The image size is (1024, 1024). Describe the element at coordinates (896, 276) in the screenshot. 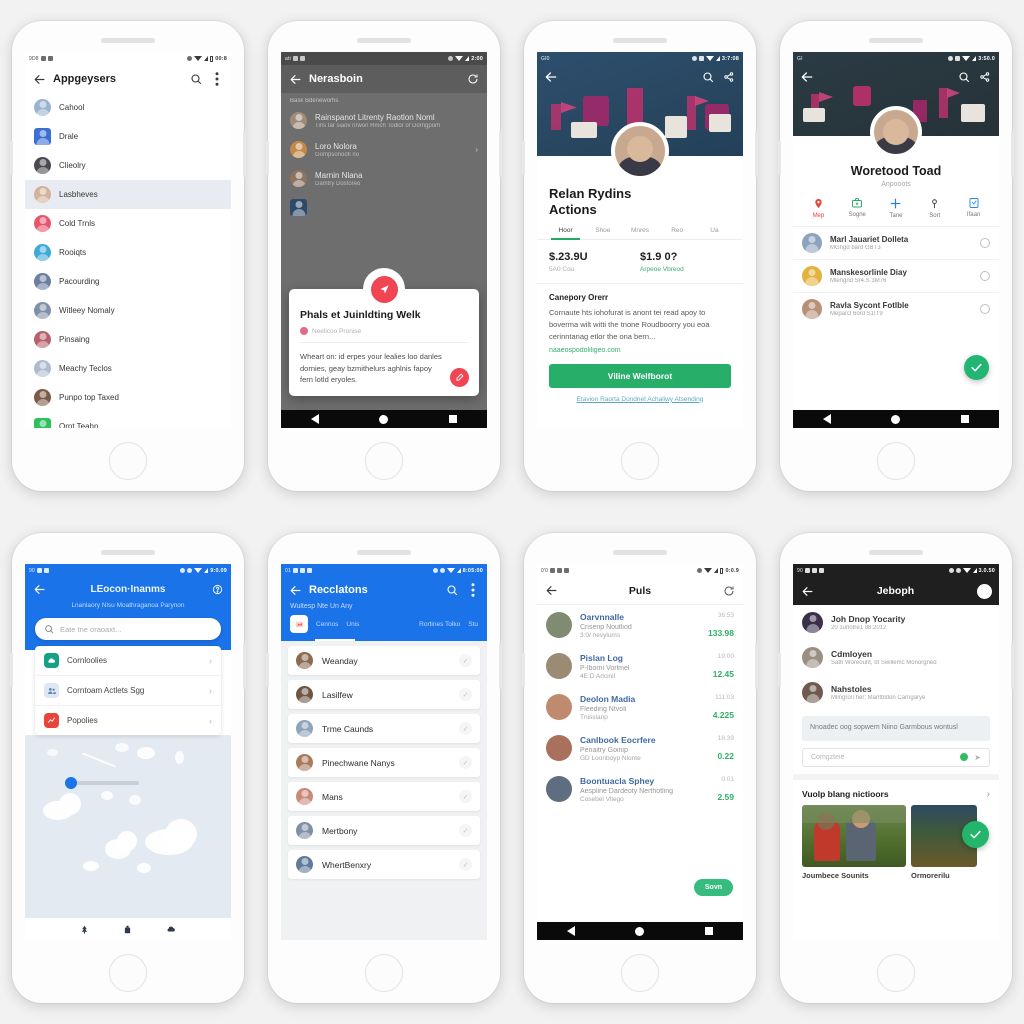

I see `list-item: Manskesorlinle Diay Mlengnd Sr4.S 3M76` at that location.